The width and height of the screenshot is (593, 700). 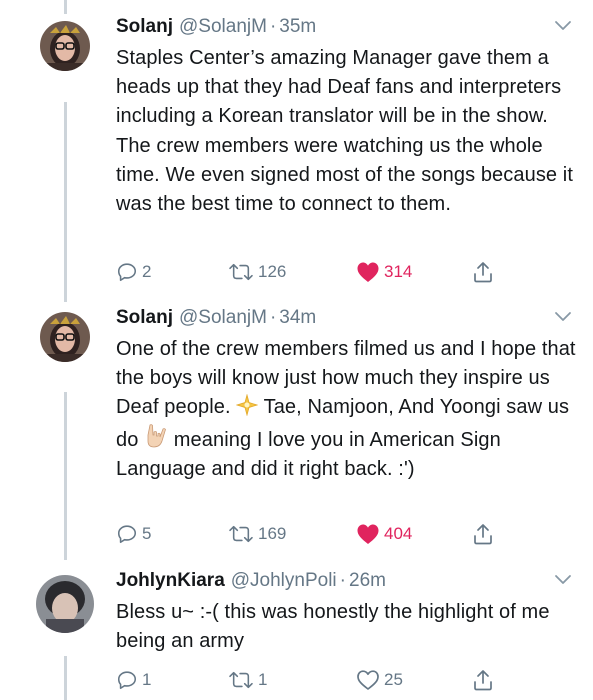 I want to click on tweet-actions: 5 169 404, so click(x=316, y=534).